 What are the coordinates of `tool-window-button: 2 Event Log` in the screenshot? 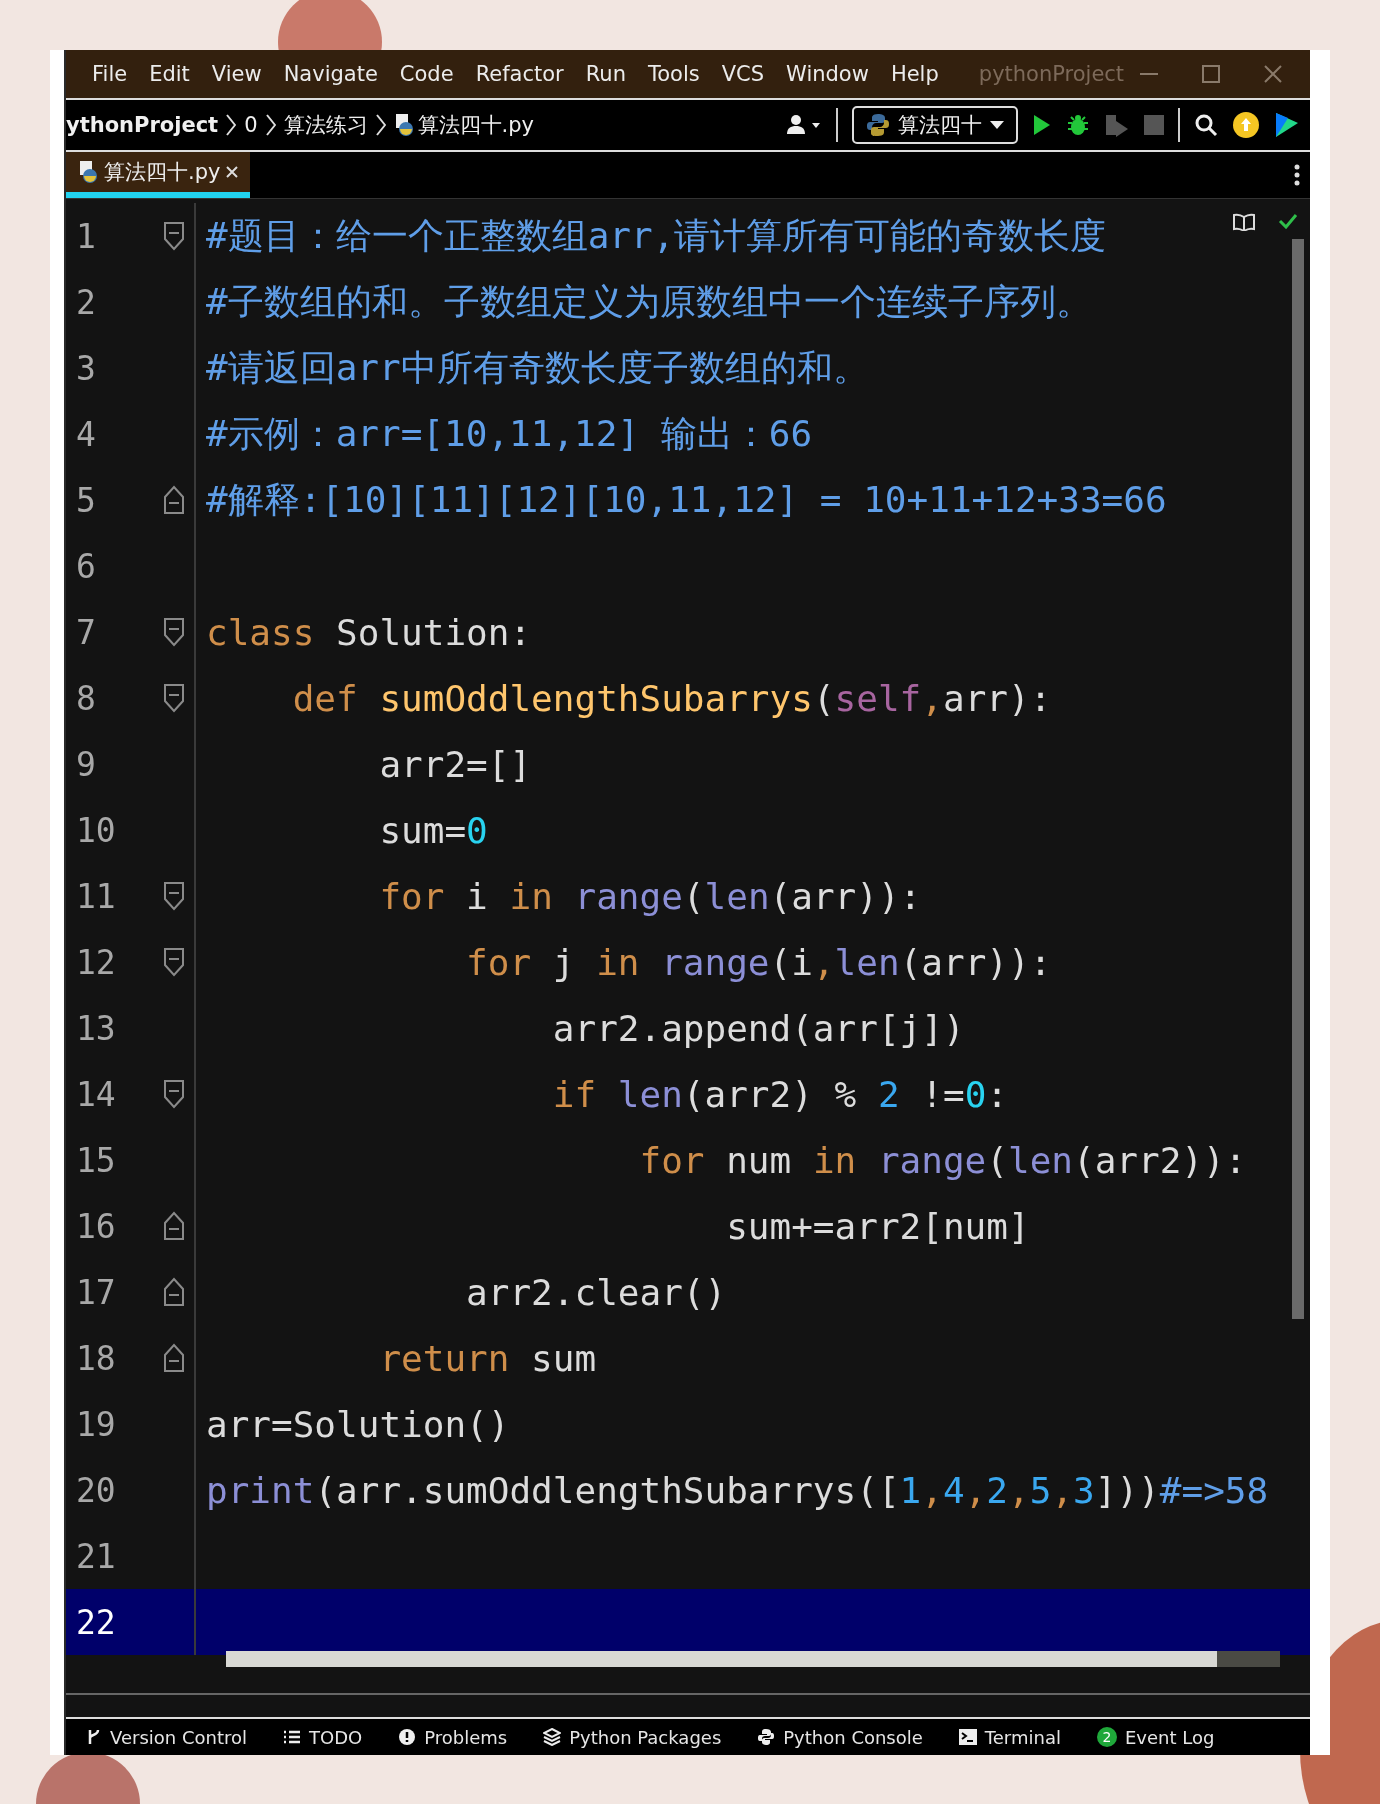 It's located at (1155, 1737).